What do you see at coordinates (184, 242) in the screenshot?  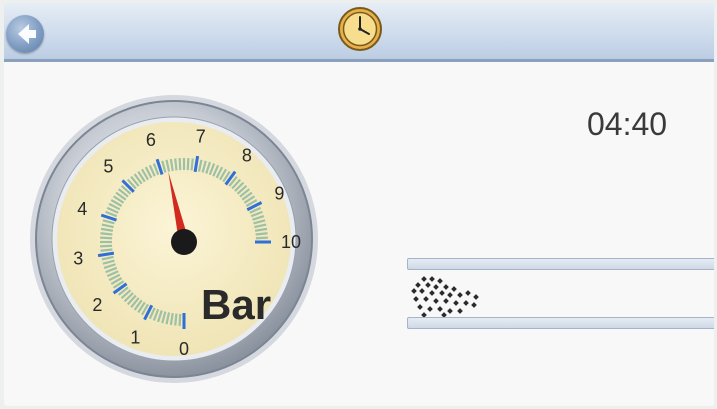 I see `needle-hub` at bounding box center [184, 242].